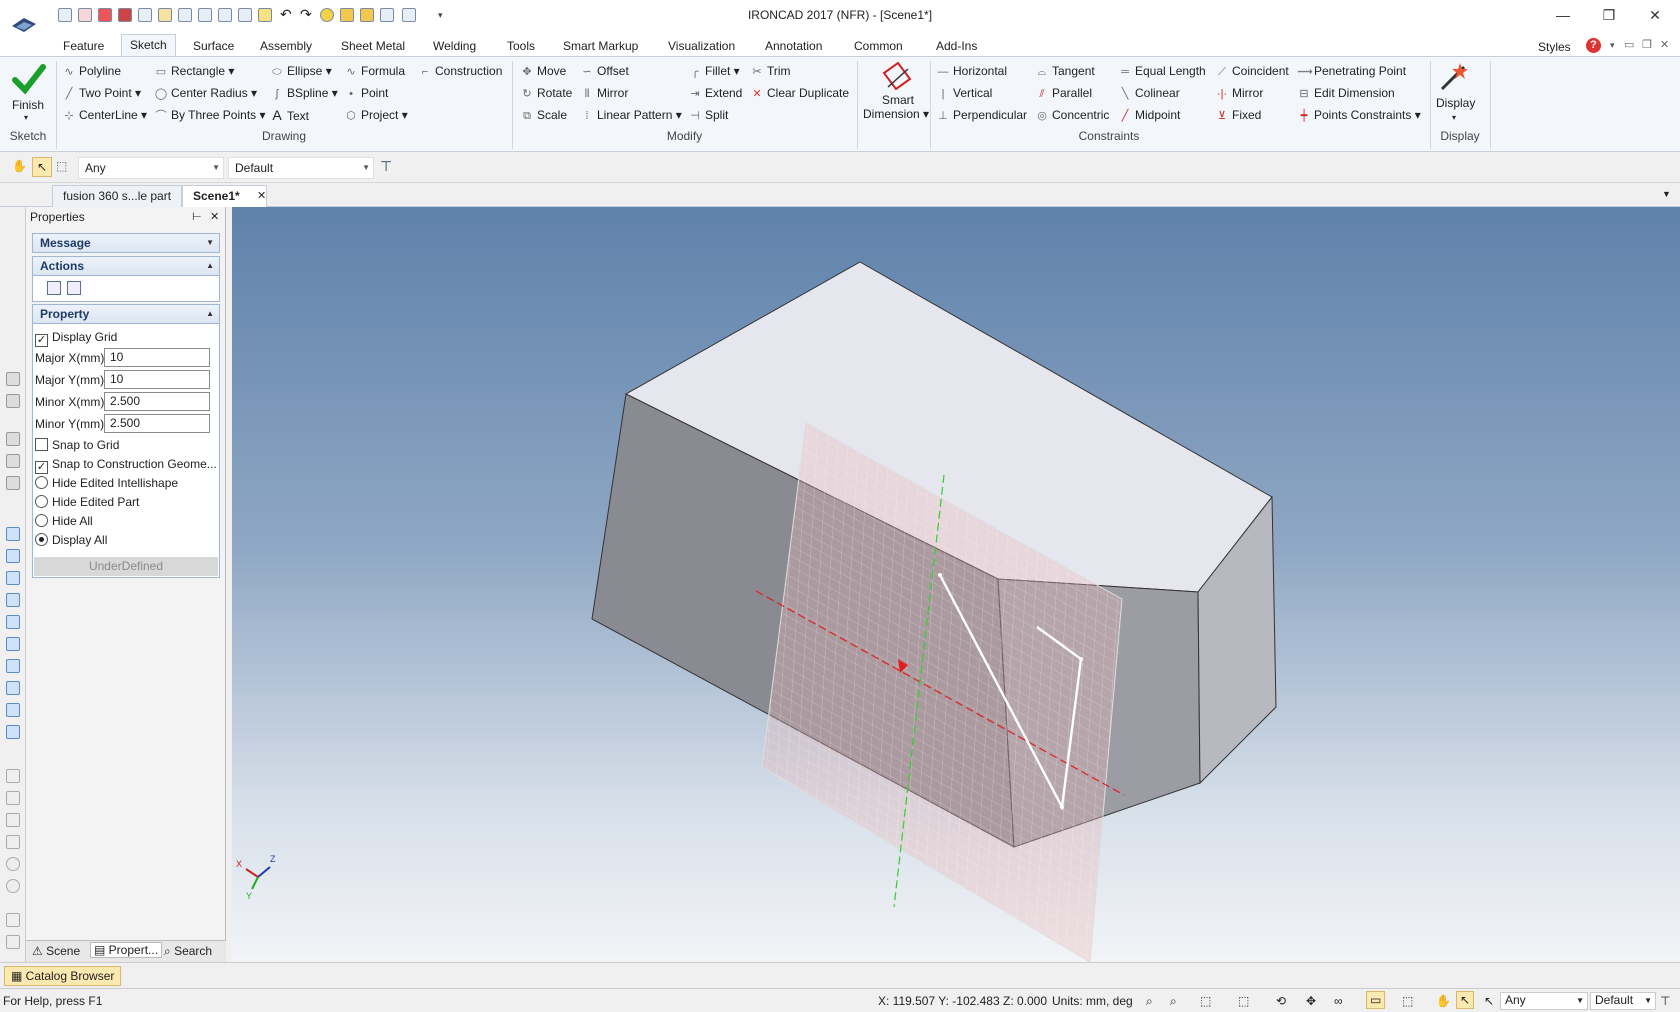  I want to click on display-dropdown-icon: ▾, so click(1454, 117).